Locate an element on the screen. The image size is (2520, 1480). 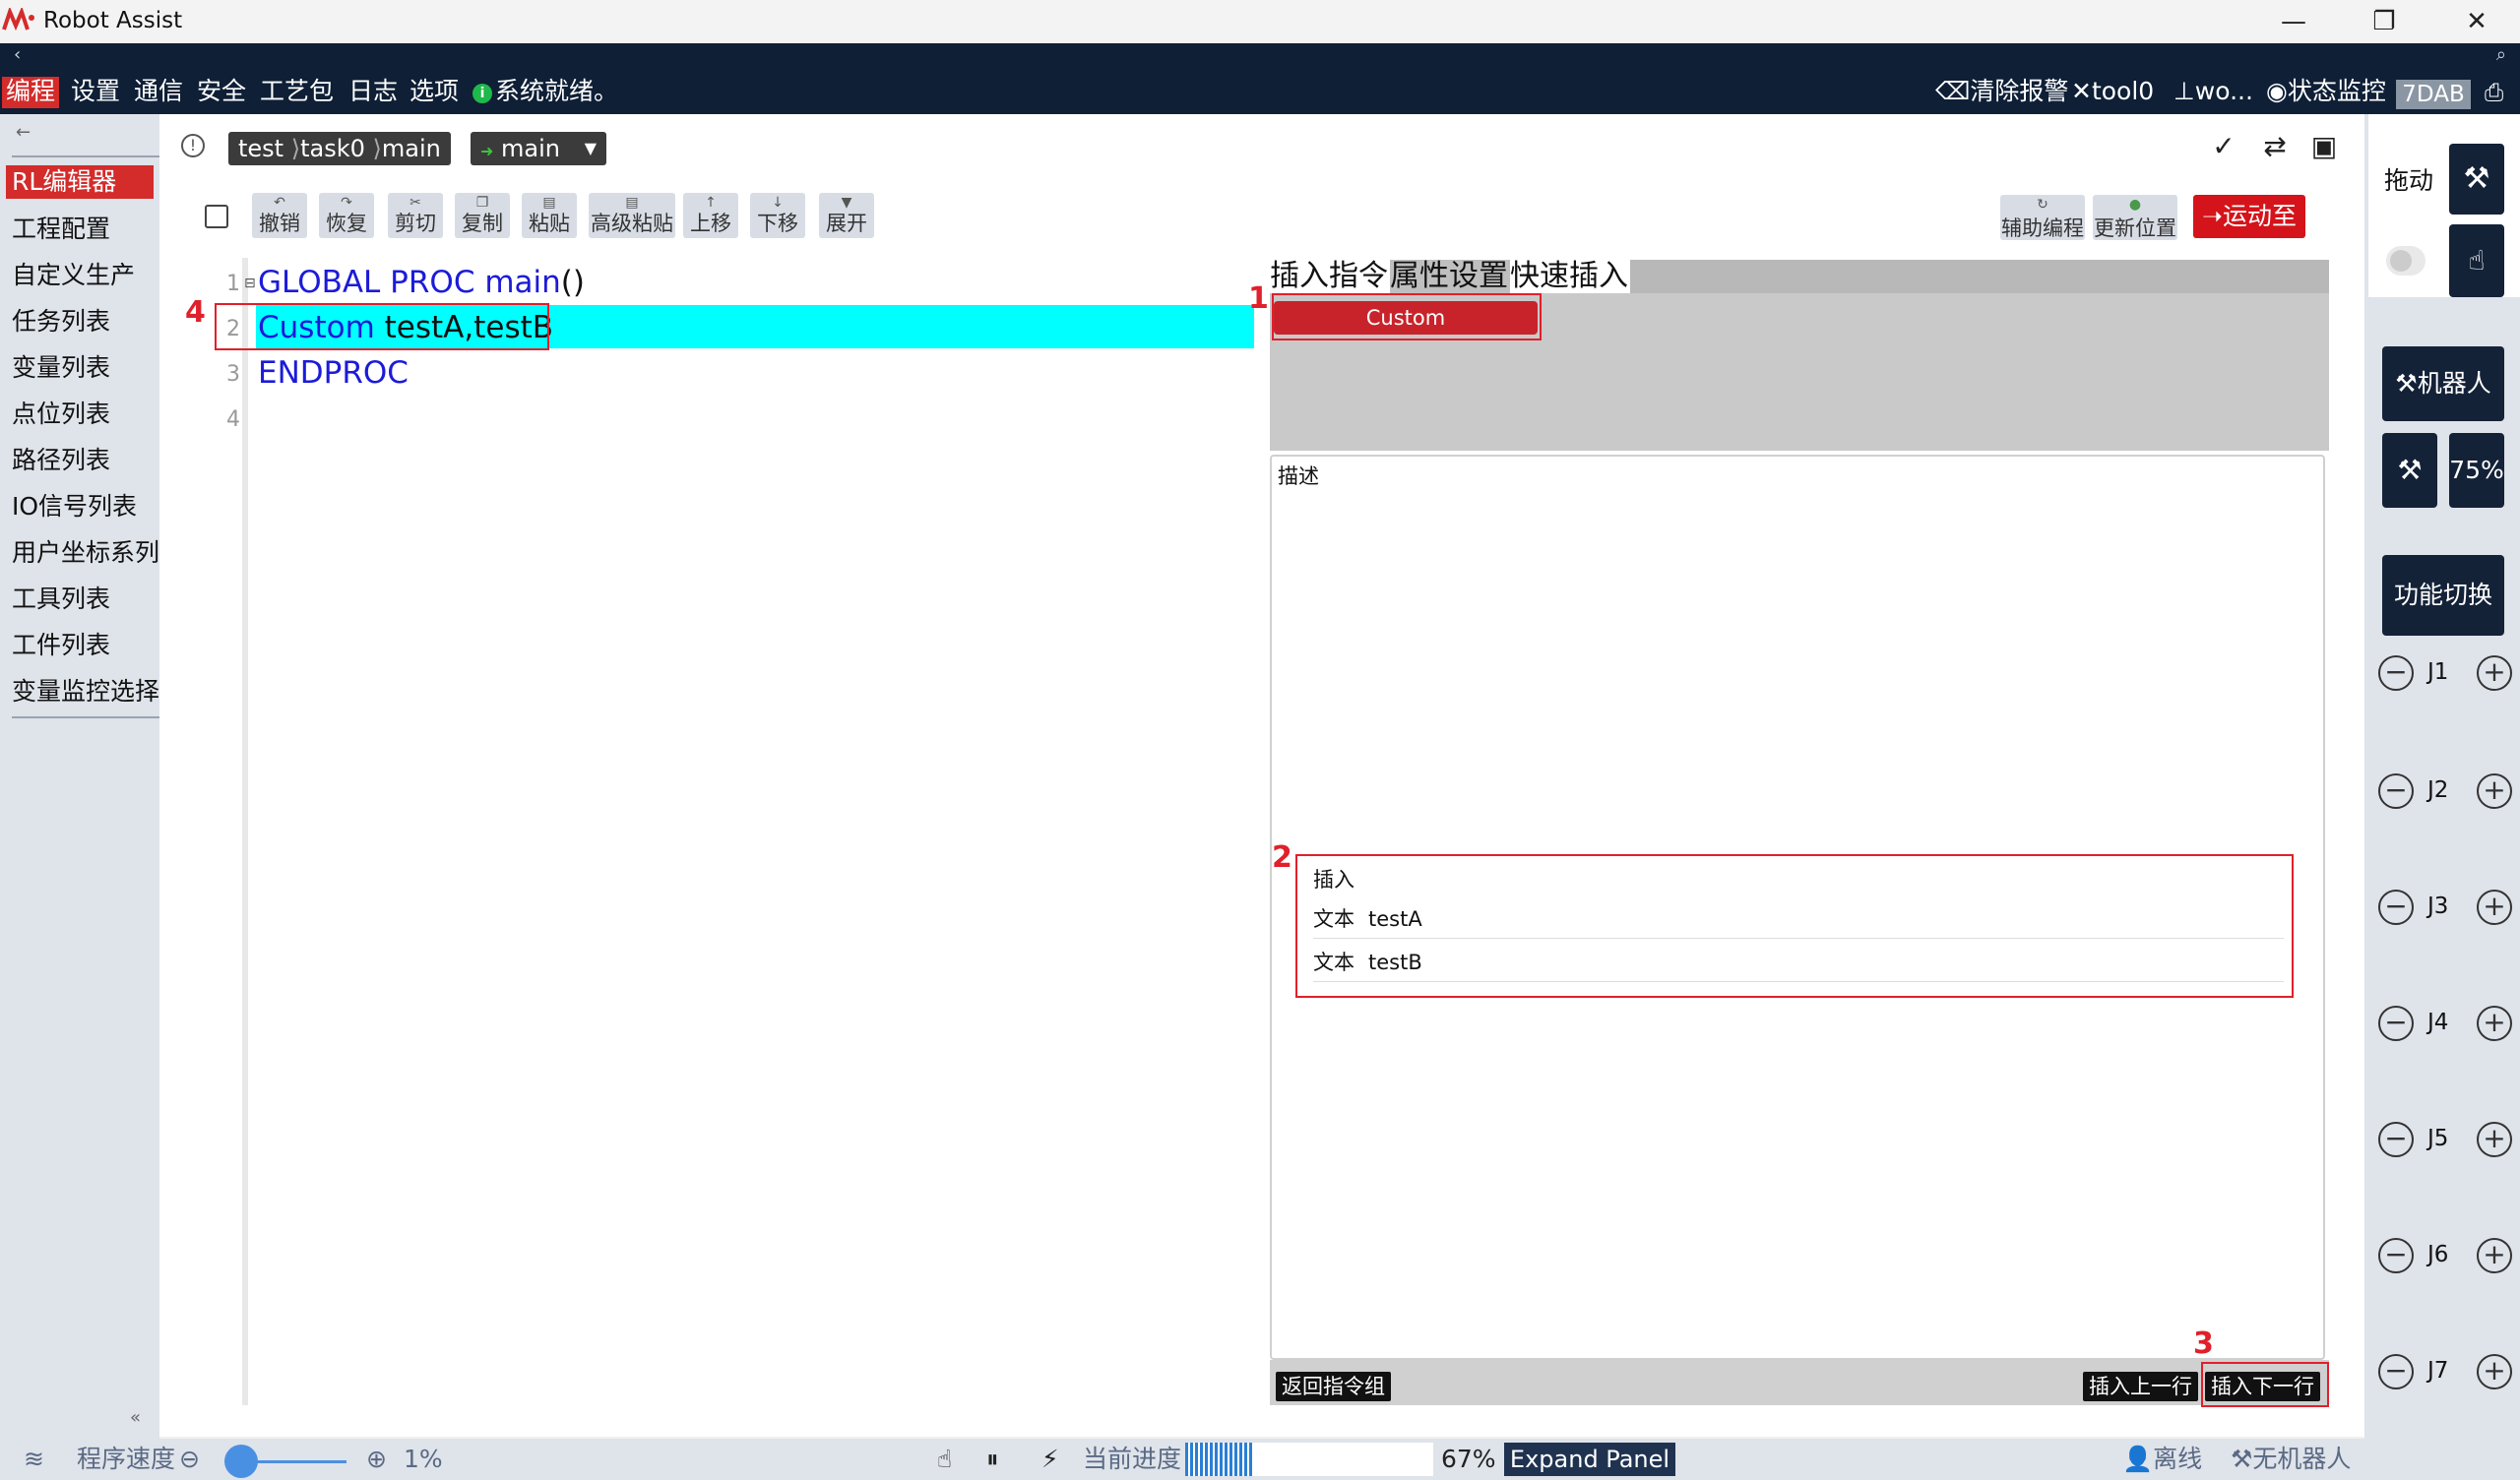
code-line-1: GLOBAL PROC main() is located at coordinates (421, 282).